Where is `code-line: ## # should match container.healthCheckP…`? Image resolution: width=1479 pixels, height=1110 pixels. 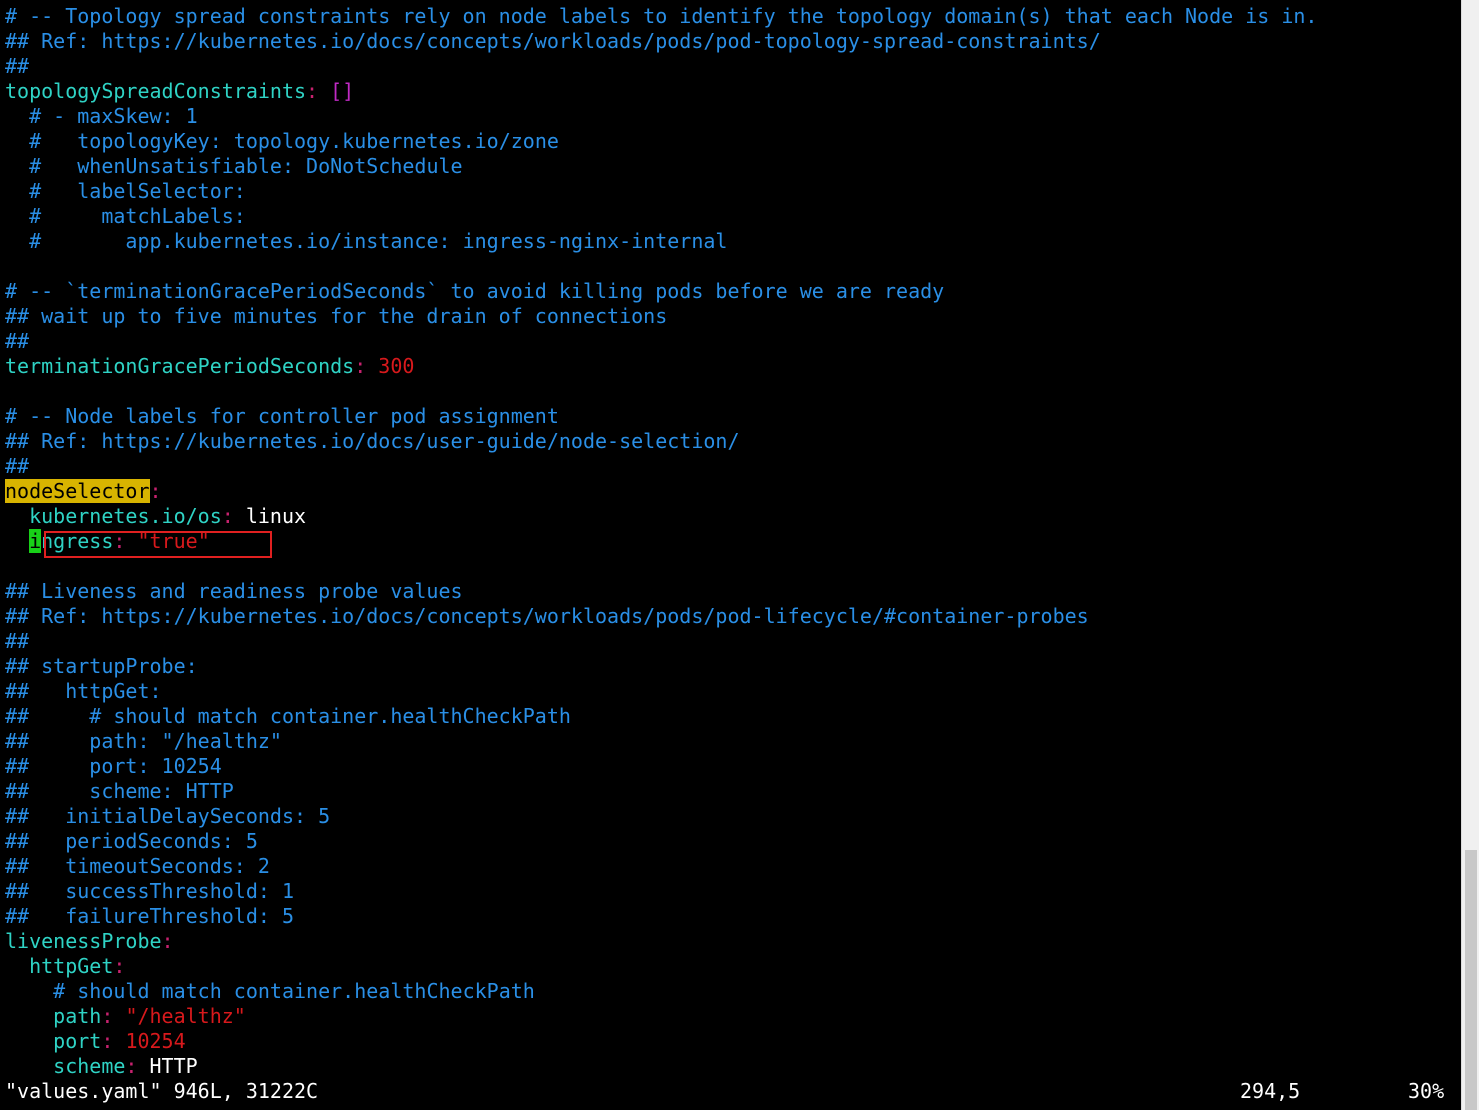 code-line: ## # should match container.healthCheckP… is located at coordinates (733, 716).